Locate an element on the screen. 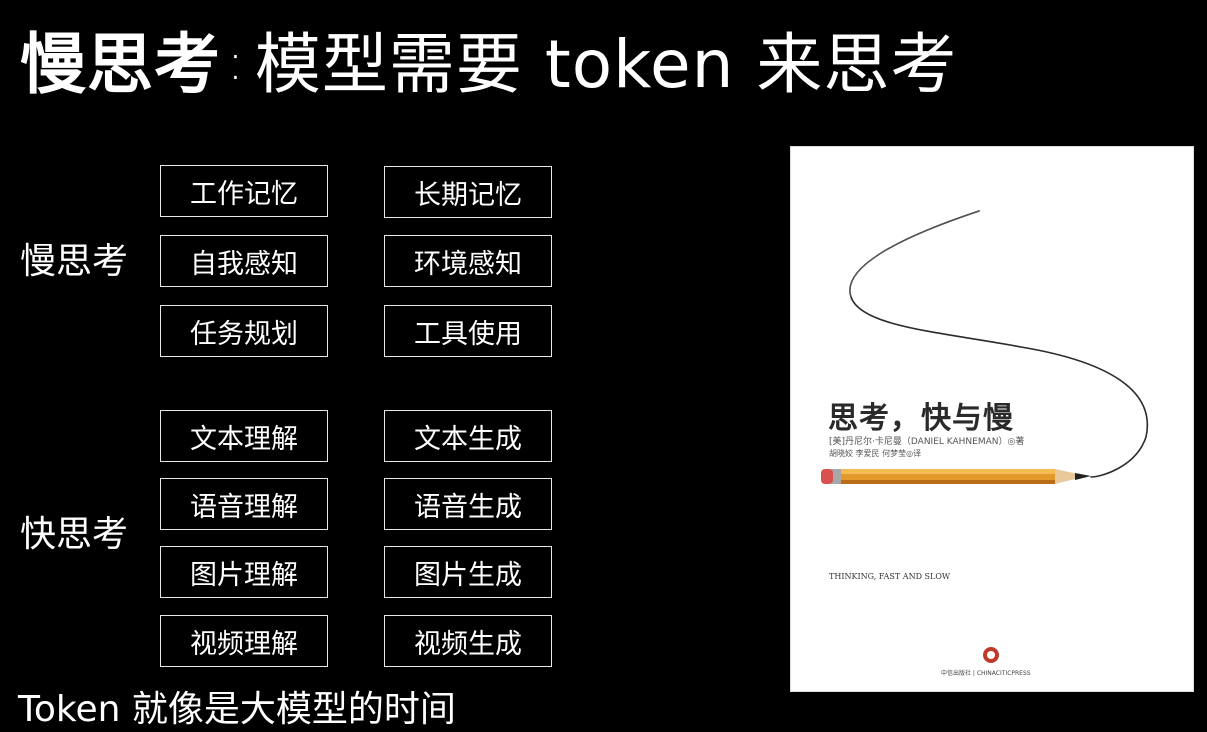 This screenshot has height=732, width=1207. book-publisher: 中信出版社 | CHINACITICPRESS is located at coordinates (986, 673).